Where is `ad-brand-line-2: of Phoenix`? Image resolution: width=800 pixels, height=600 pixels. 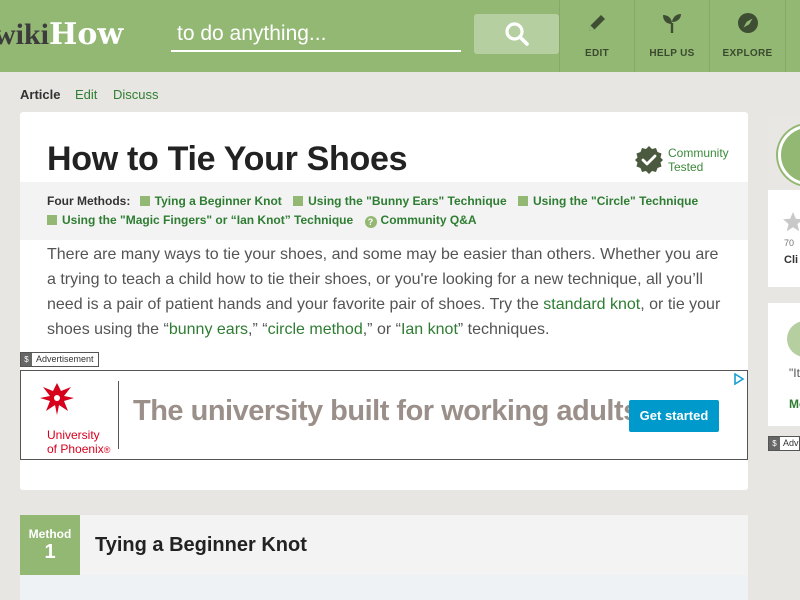 ad-brand-line-2: of Phoenix is located at coordinates (75, 449).